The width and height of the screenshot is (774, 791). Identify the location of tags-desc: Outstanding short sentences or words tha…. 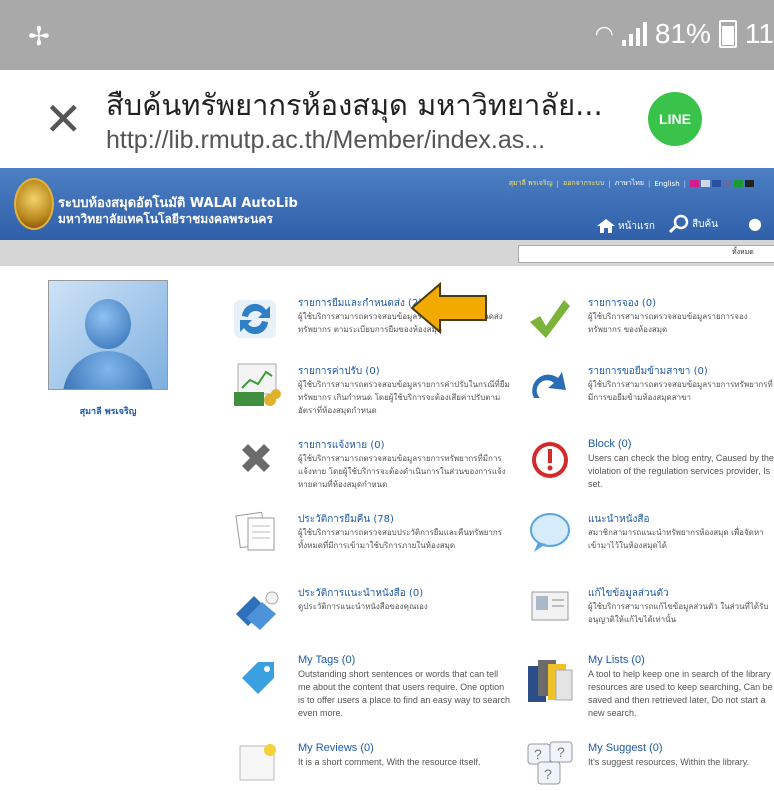
(404, 693).